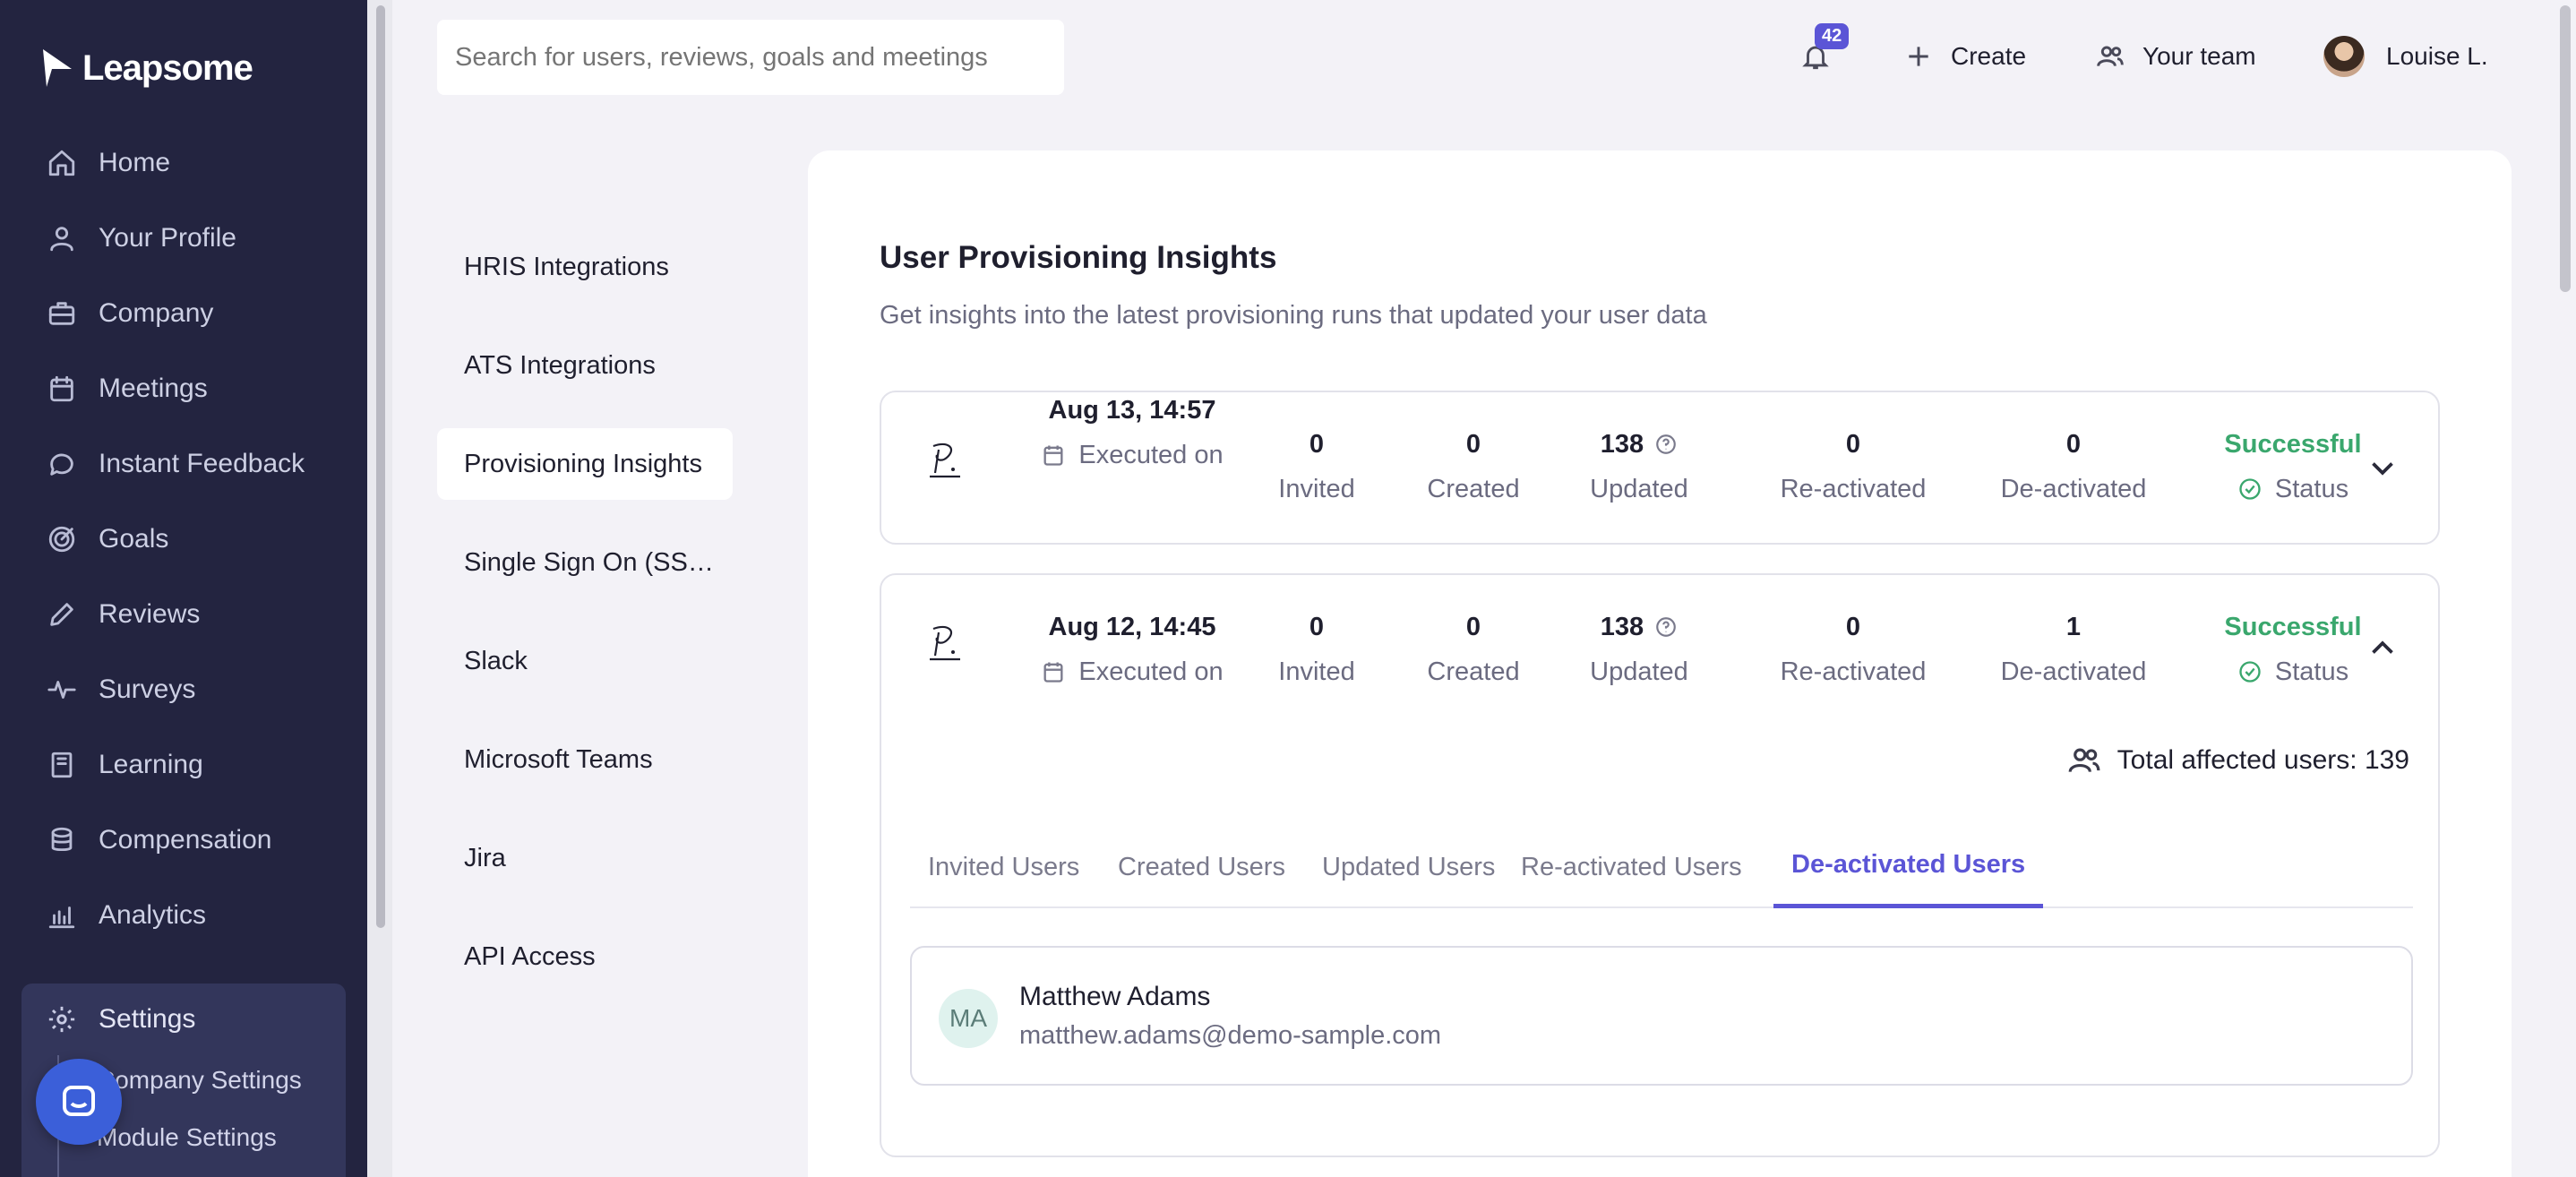 This screenshot has width=2576, height=1177. I want to click on run-date: Aug 13, 14:57, so click(1132, 410).